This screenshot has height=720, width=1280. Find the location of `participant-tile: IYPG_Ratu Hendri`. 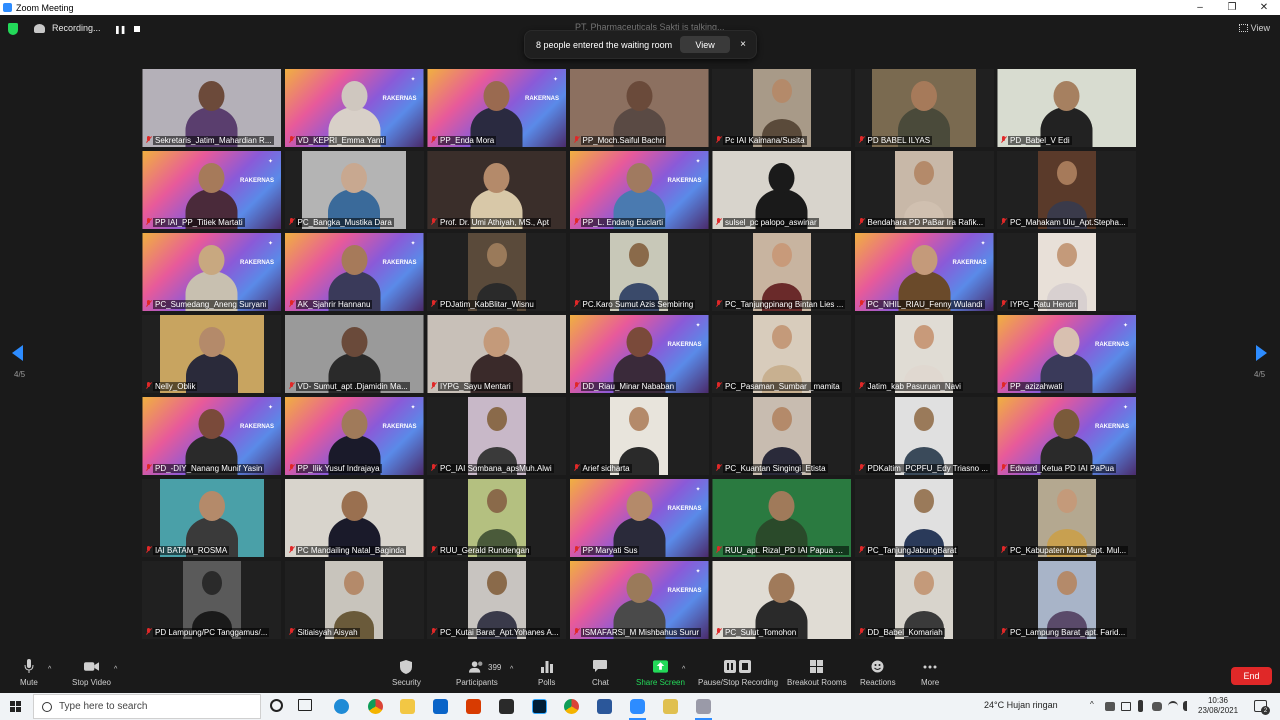

participant-tile: IYPG_Ratu Hendri is located at coordinates (1066, 272).